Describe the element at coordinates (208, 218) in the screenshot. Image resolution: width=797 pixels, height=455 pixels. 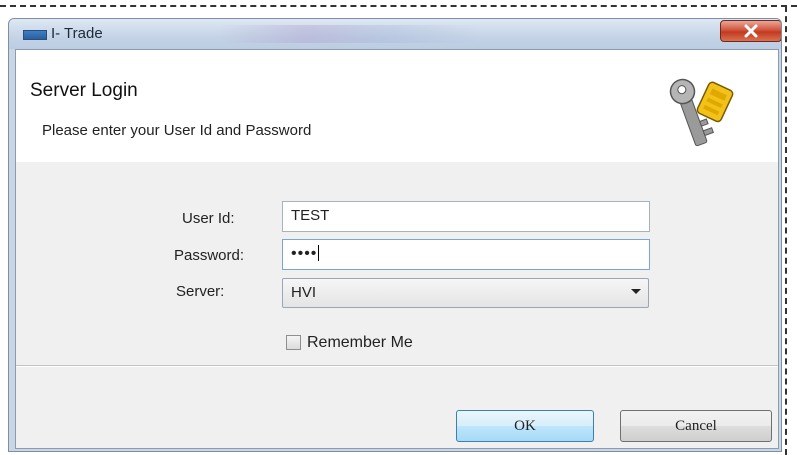
I see `user-id-label: User Id:` at that location.